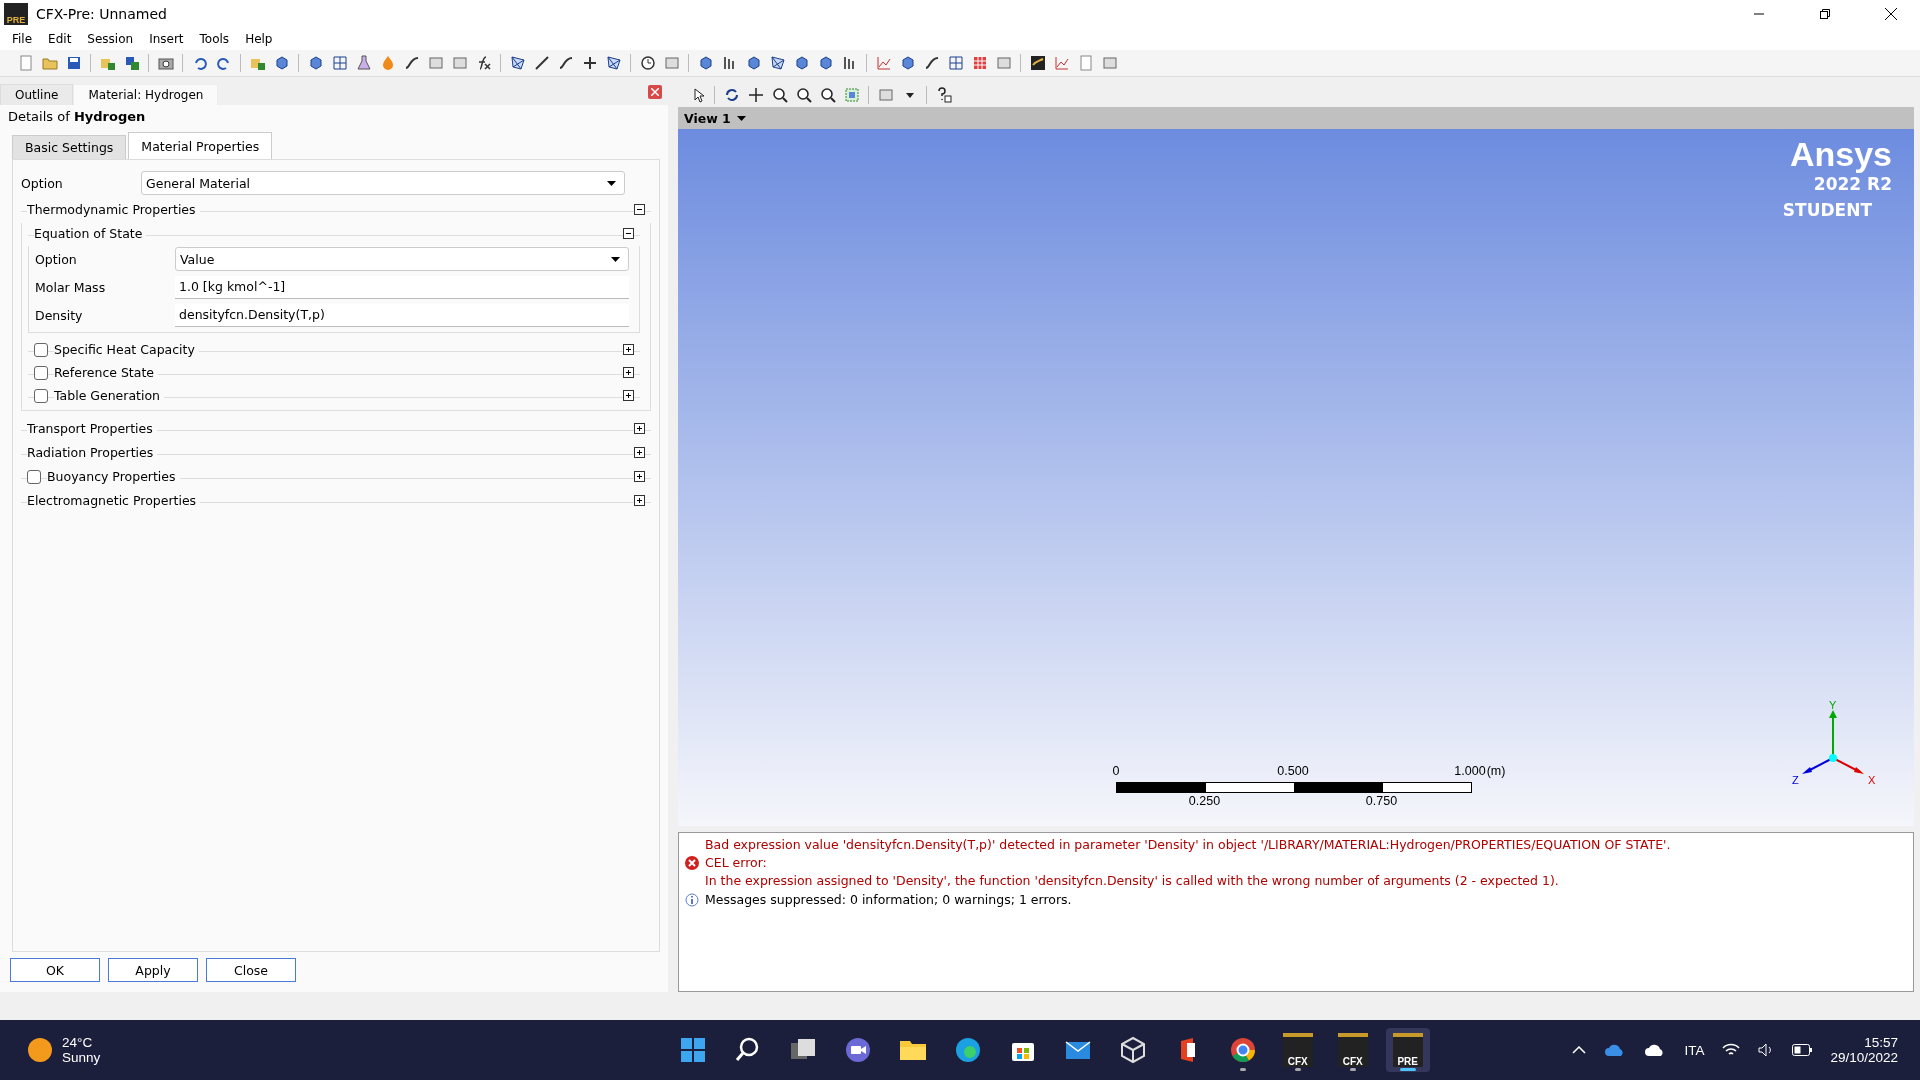 The image size is (1920, 1080). I want to click on battery-icon, so click(1802, 1050).